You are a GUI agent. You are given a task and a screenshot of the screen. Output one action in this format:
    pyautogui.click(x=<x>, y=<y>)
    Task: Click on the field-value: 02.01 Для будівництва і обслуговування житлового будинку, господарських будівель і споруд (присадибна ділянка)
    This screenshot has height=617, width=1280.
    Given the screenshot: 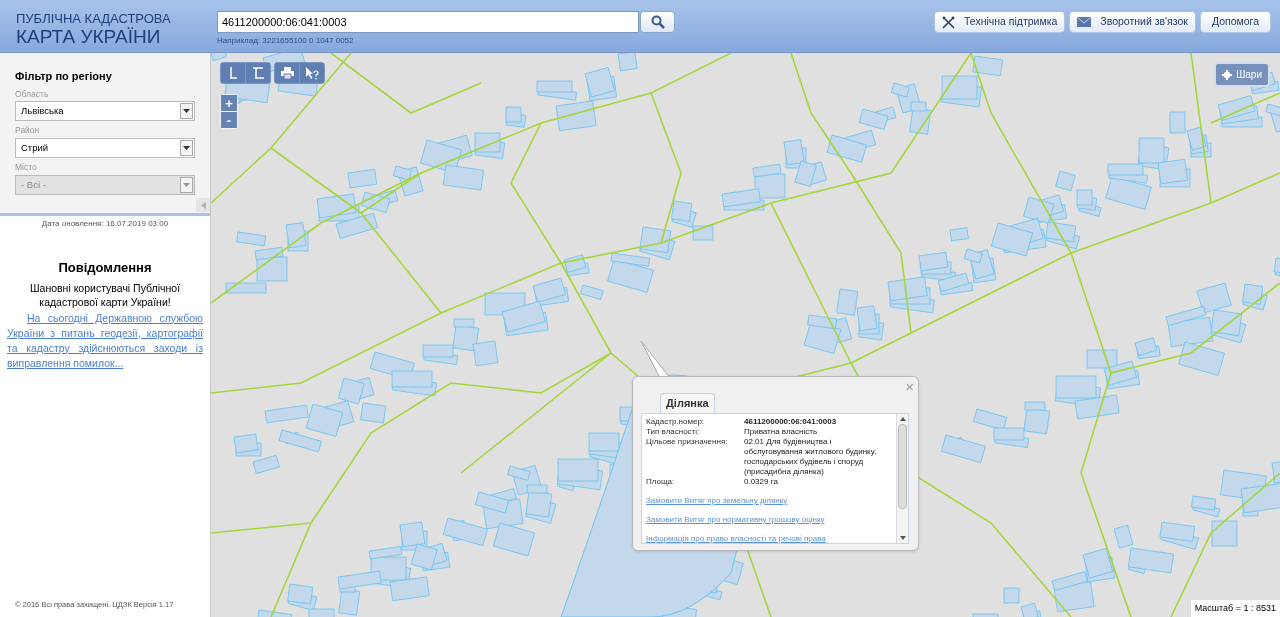 What is the action you would take?
    pyautogui.click(x=811, y=457)
    